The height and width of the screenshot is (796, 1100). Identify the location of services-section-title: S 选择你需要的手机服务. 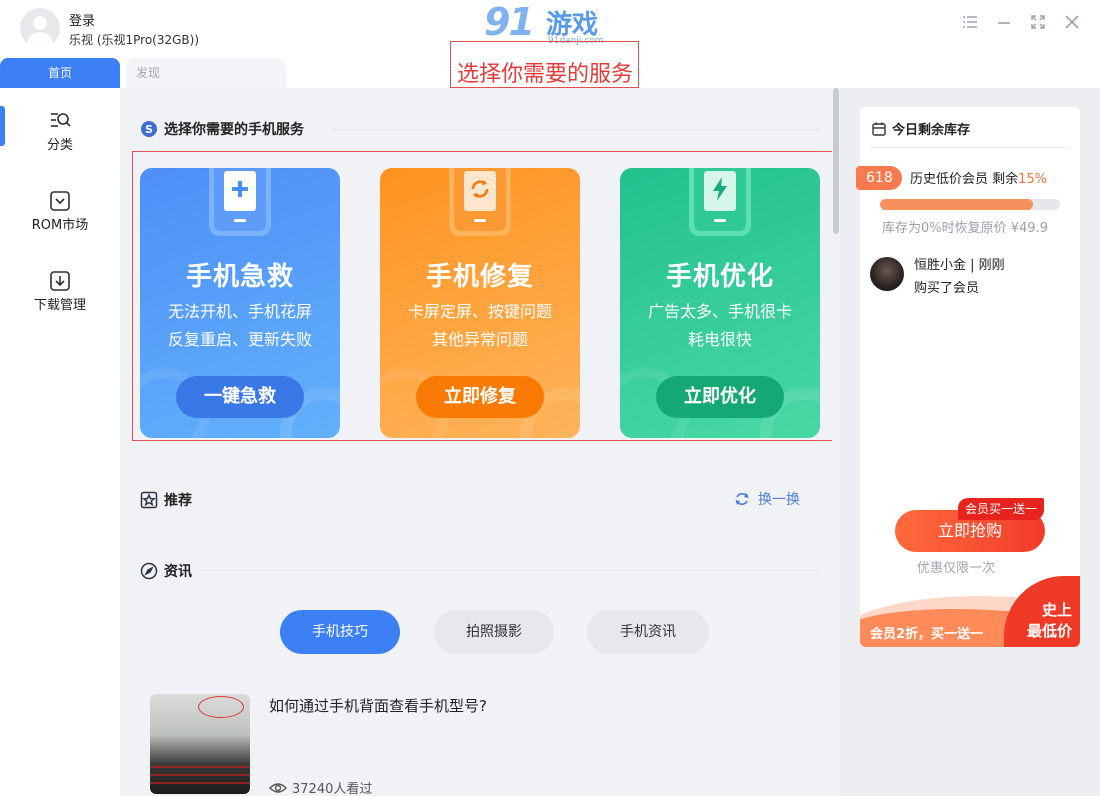
(222, 129).